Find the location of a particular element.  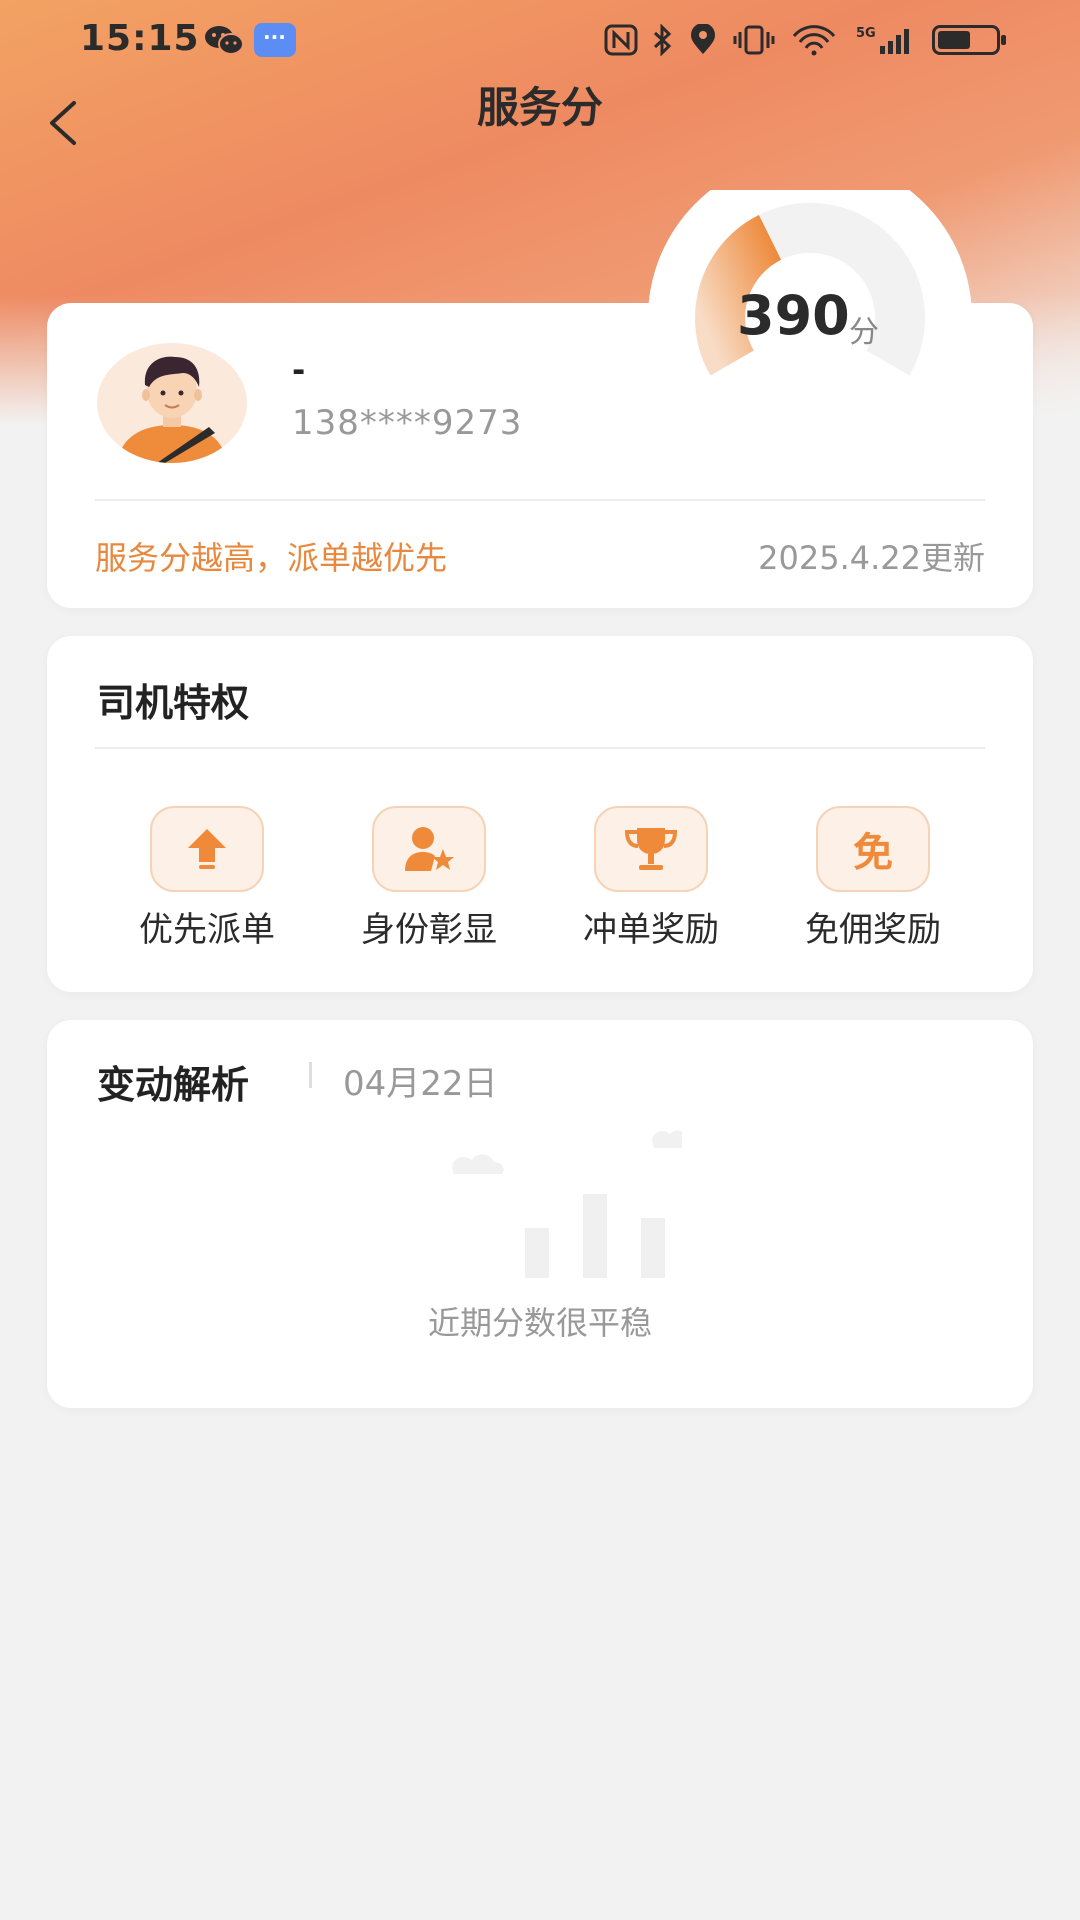

privilege-label: 免佣奖励 is located at coordinates (873, 930).